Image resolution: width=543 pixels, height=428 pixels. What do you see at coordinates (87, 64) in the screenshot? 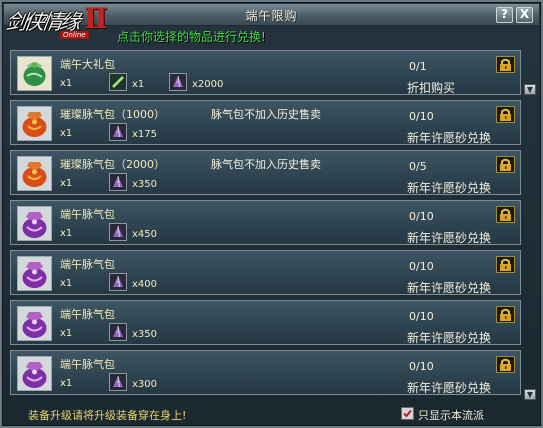
I see `item-name: 端午大礼包` at bounding box center [87, 64].